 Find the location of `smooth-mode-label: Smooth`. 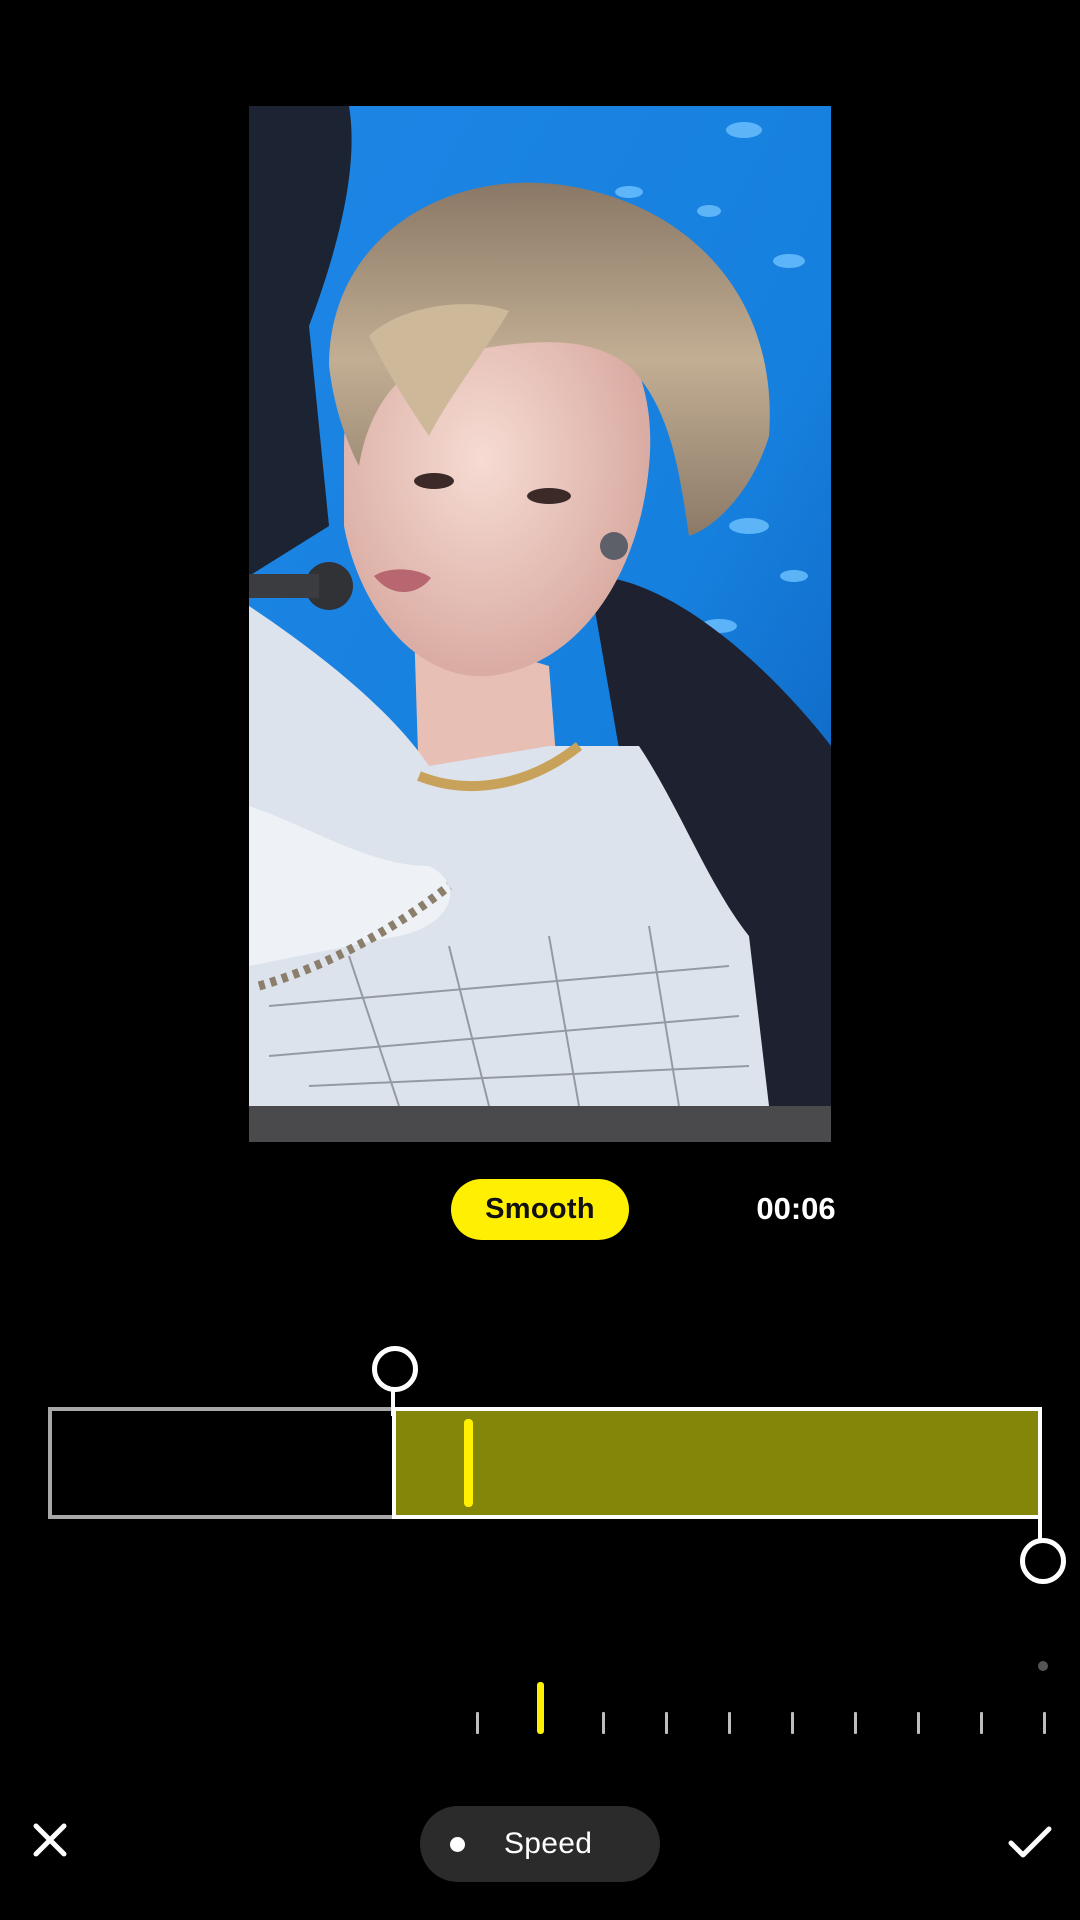

smooth-mode-label: Smooth is located at coordinates (540, 1209).